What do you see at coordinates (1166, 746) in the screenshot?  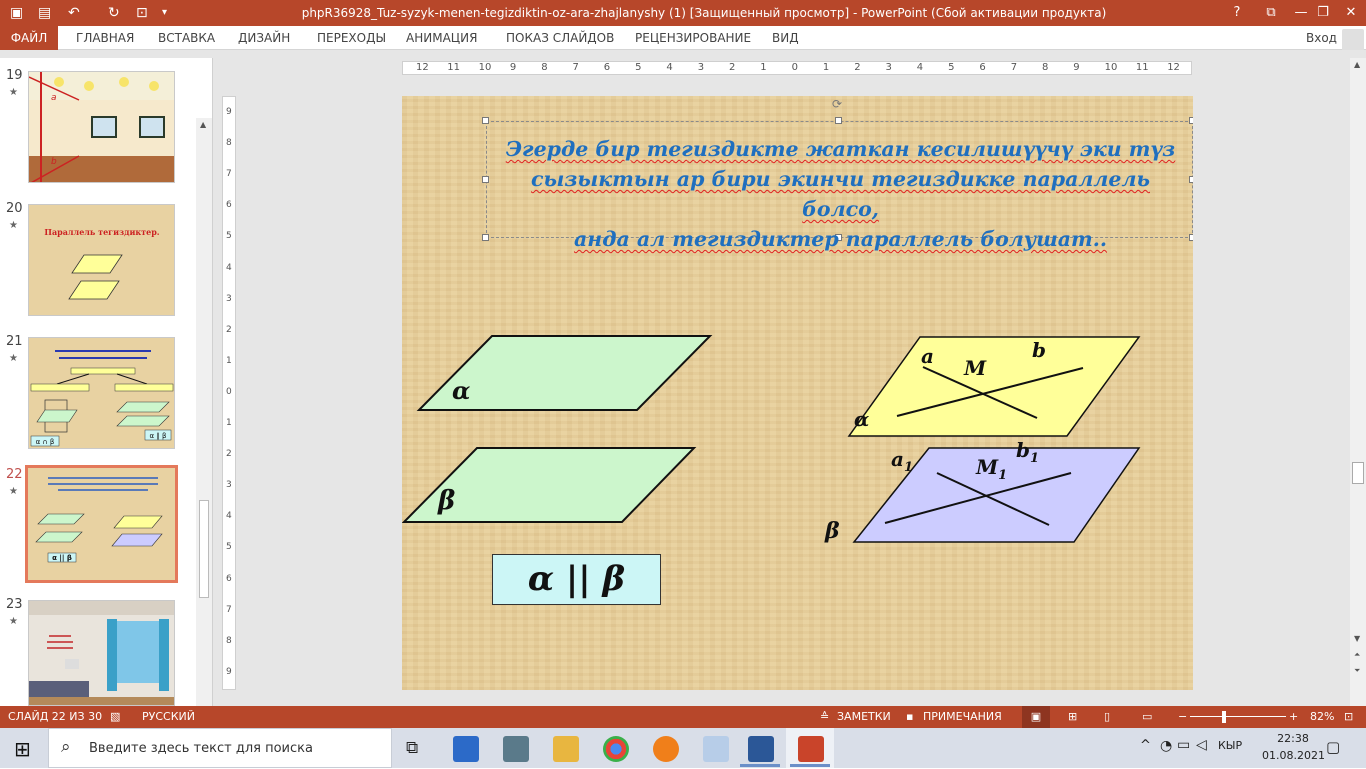 I see `notifications-bell-icon: ◔` at bounding box center [1166, 746].